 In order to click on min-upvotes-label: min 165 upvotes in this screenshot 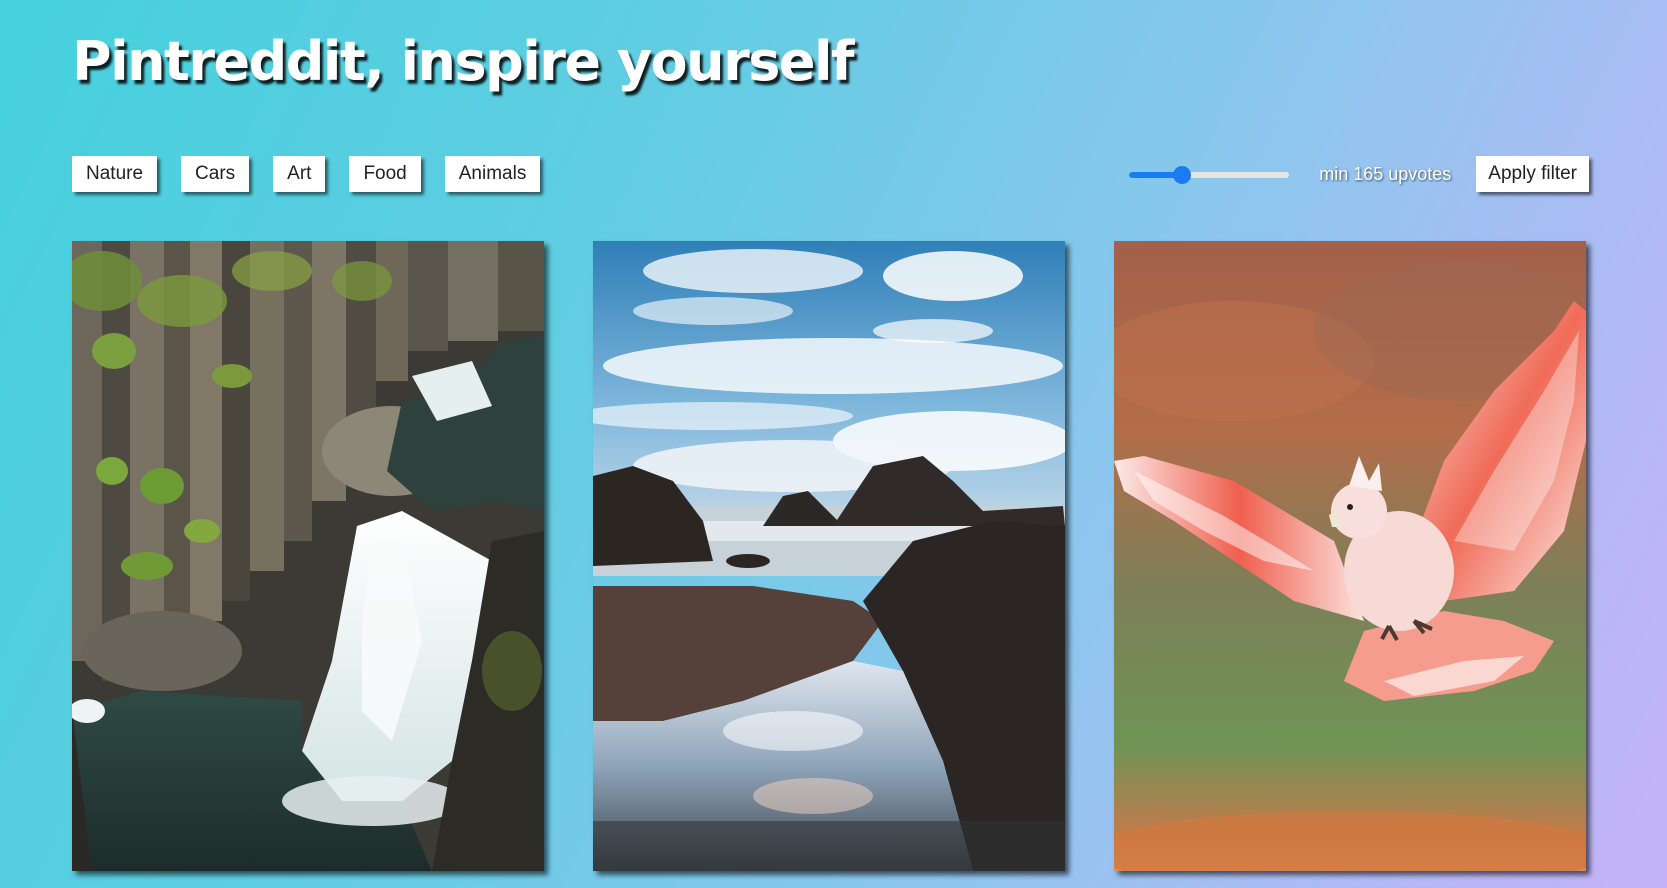, I will do `click(1385, 173)`.